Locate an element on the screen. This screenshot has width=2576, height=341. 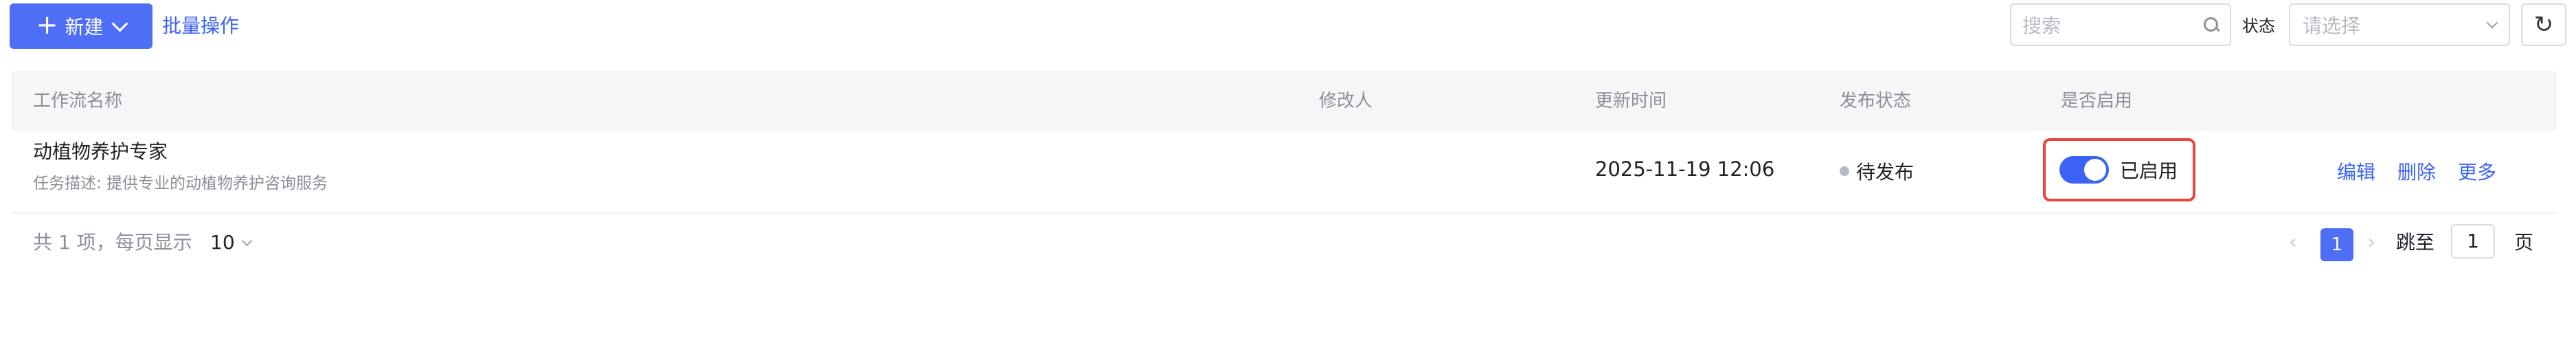
workflow-description: 任务描述: 提供专业的动植物养护咨询服务 is located at coordinates (180, 184).